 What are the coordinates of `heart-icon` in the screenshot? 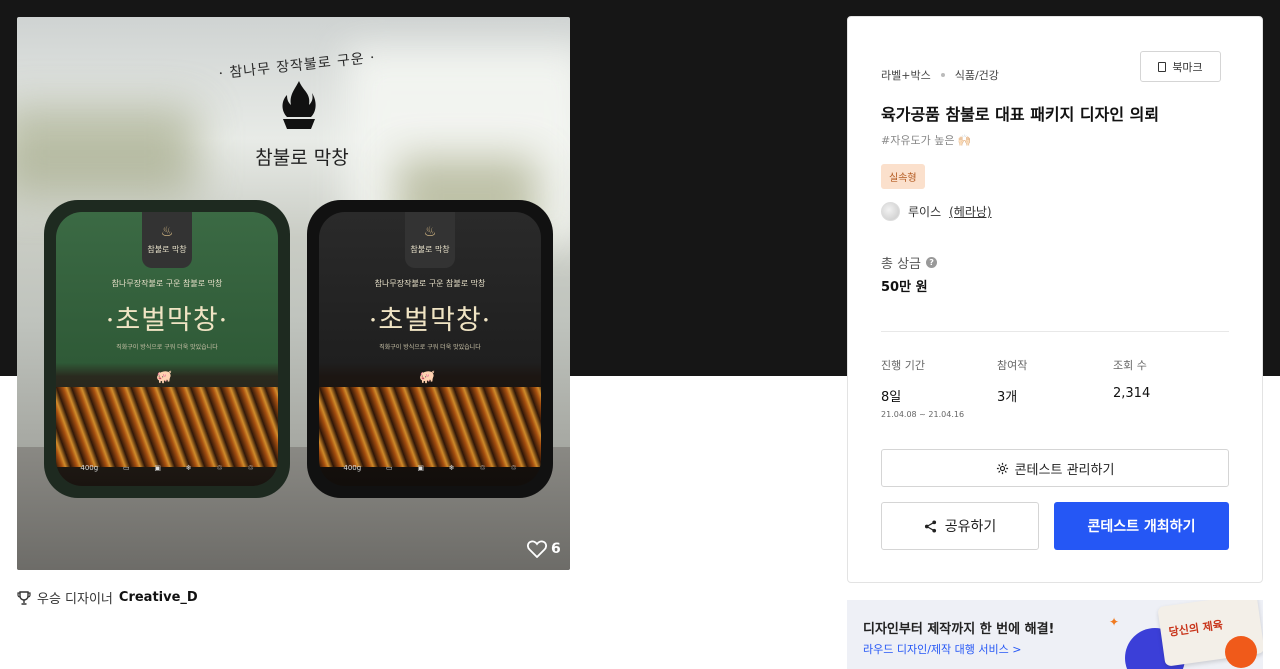 It's located at (537, 549).